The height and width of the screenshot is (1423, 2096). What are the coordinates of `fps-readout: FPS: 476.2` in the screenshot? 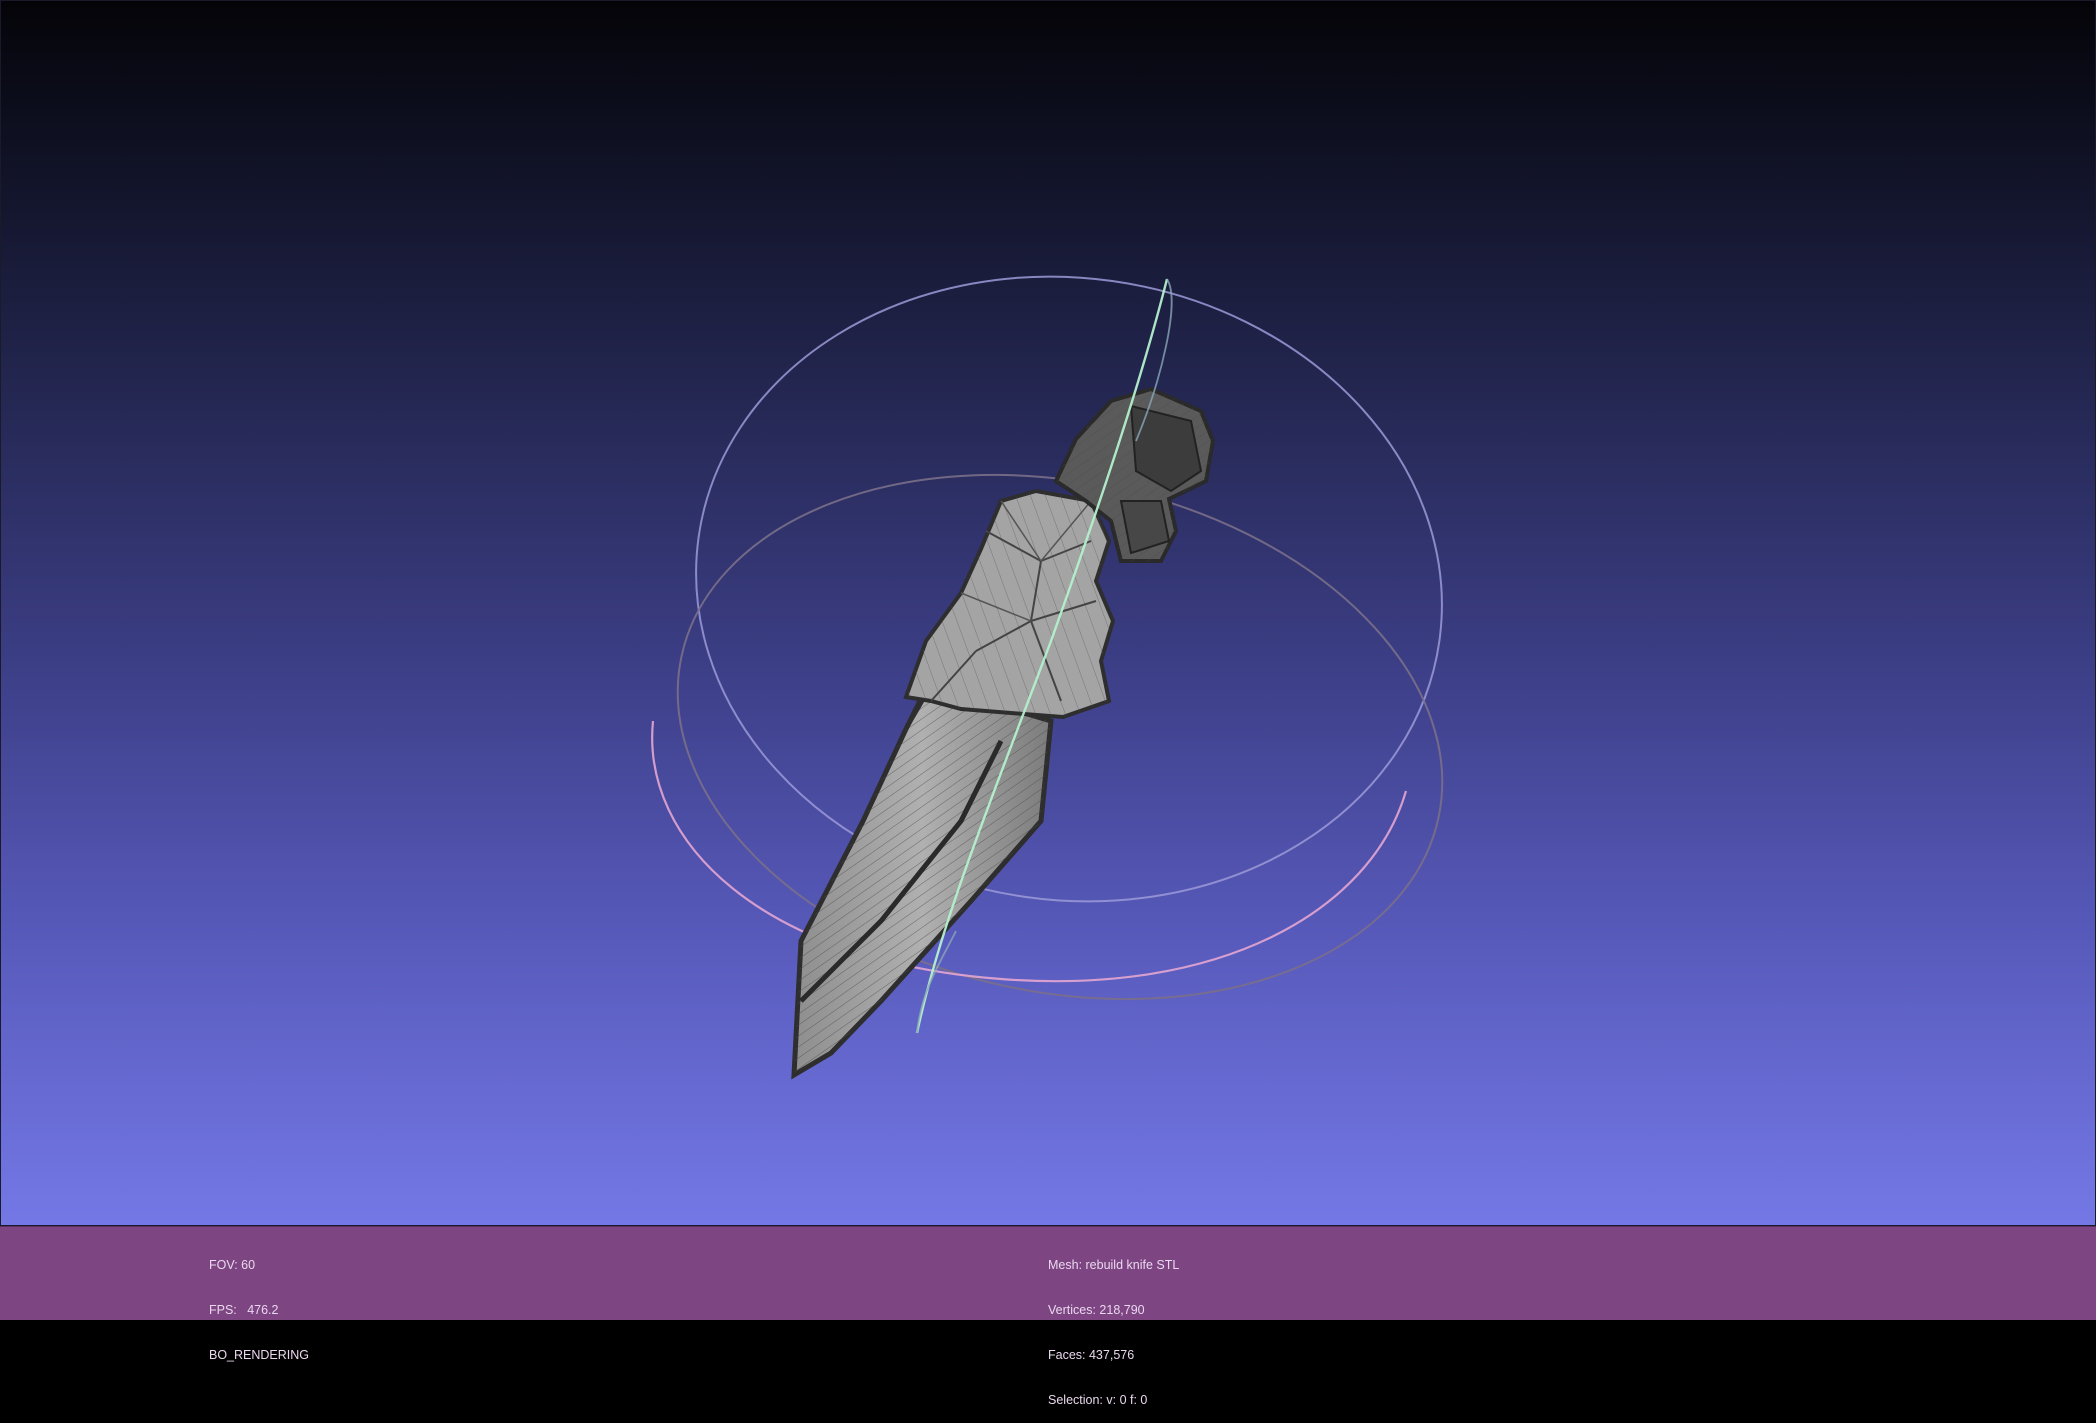 It's located at (244, 1310).